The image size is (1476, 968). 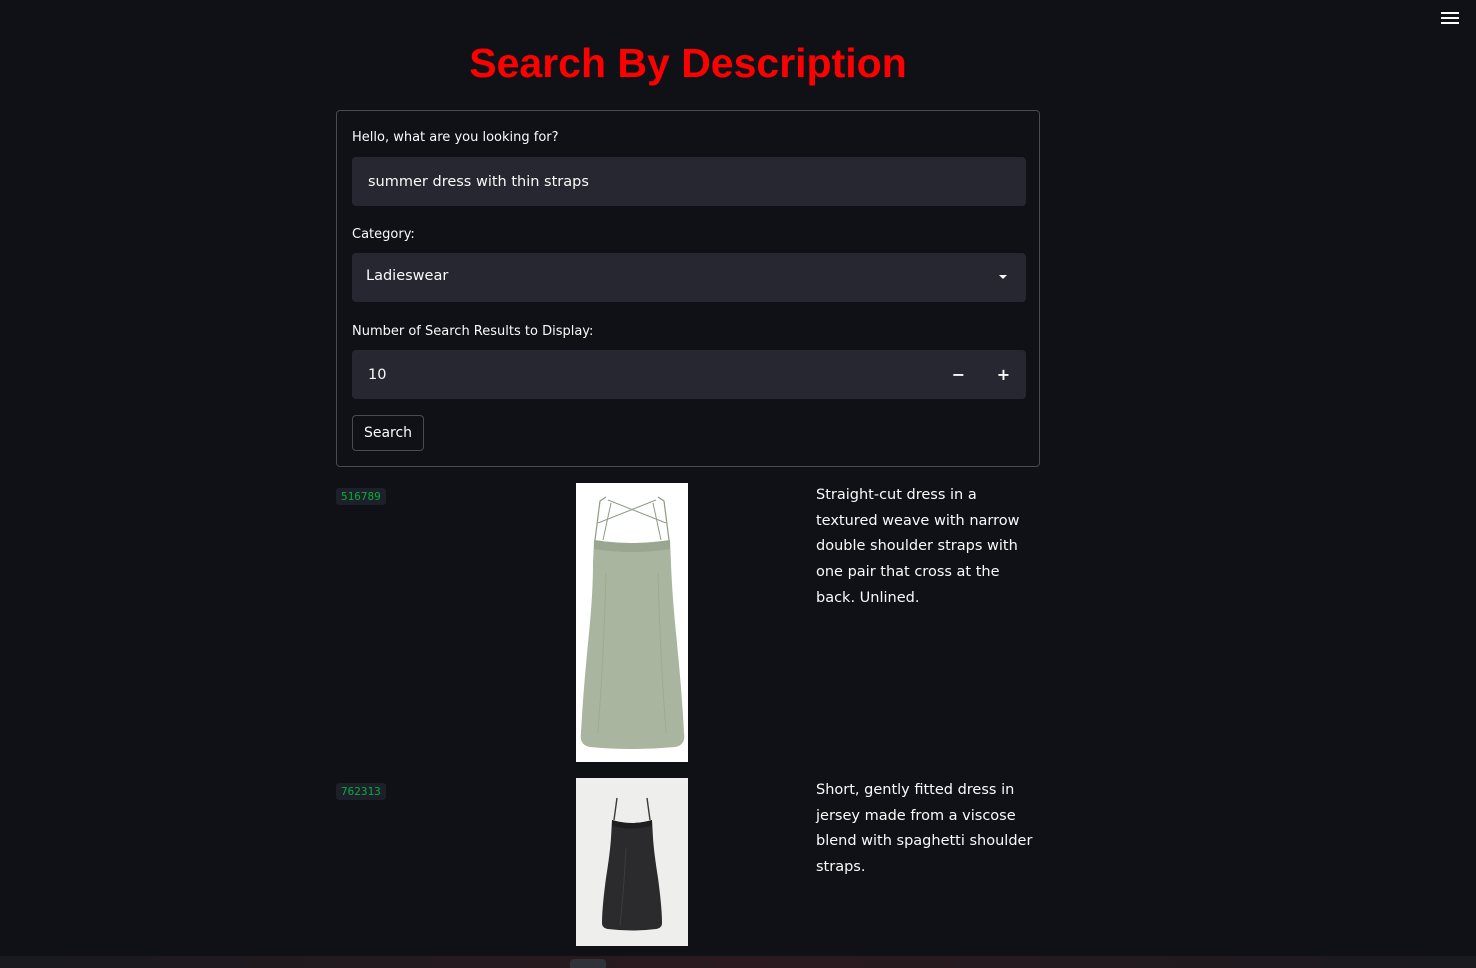 What do you see at coordinates (958, 374) in the screenshot?
I see `decrement-button: −` at bounding box center [958, 374].